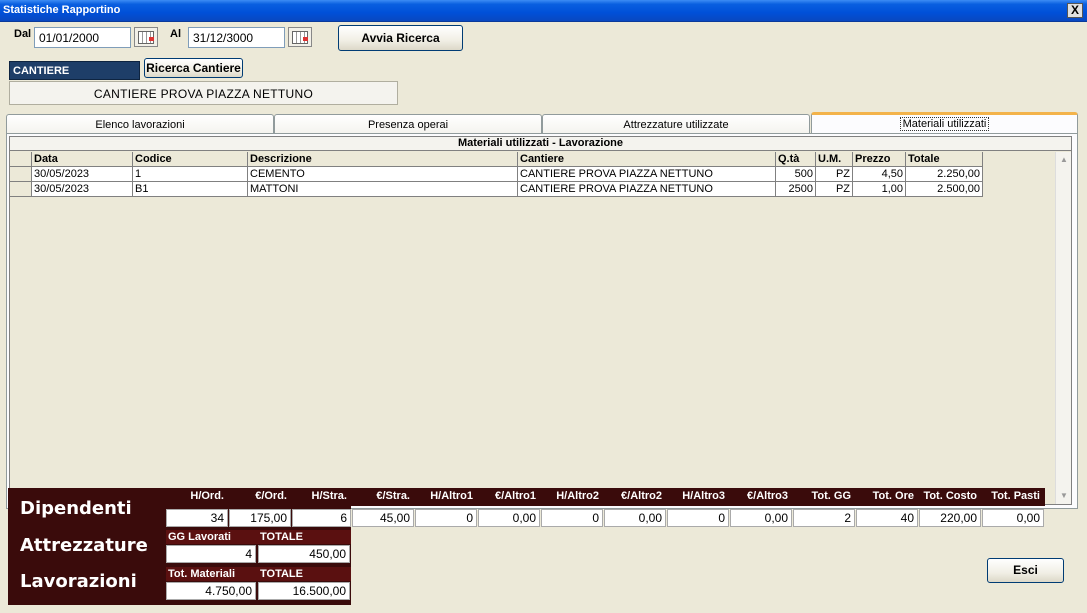  I want to click on cell-codice: 1, so click(190, 174).